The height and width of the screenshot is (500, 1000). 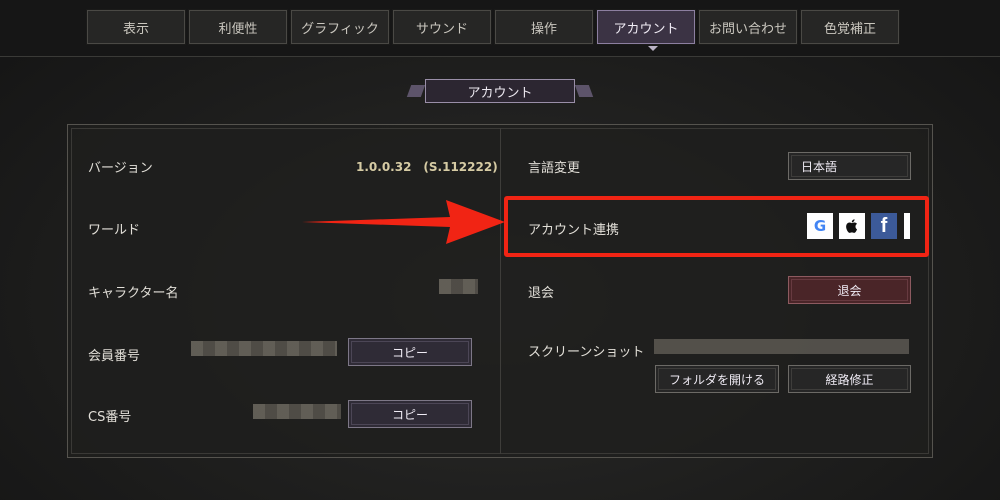 I want to click on active-tab-indicator, so click(x=653, y=48).